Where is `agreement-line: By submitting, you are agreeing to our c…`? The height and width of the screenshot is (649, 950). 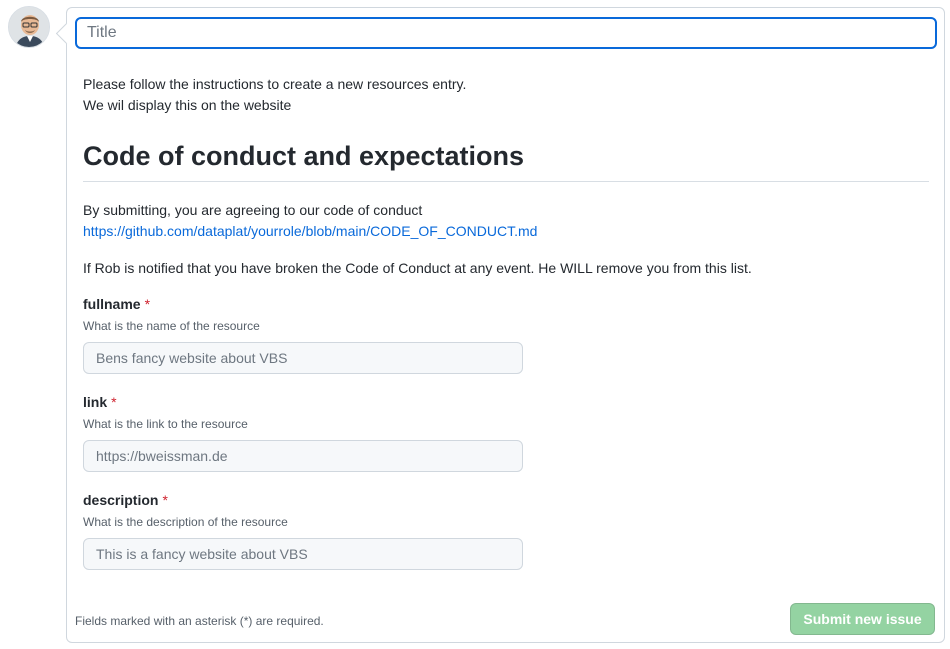 agreement-line: By submitting, you are agreeing to our c… is located at coordinates (253, 210).